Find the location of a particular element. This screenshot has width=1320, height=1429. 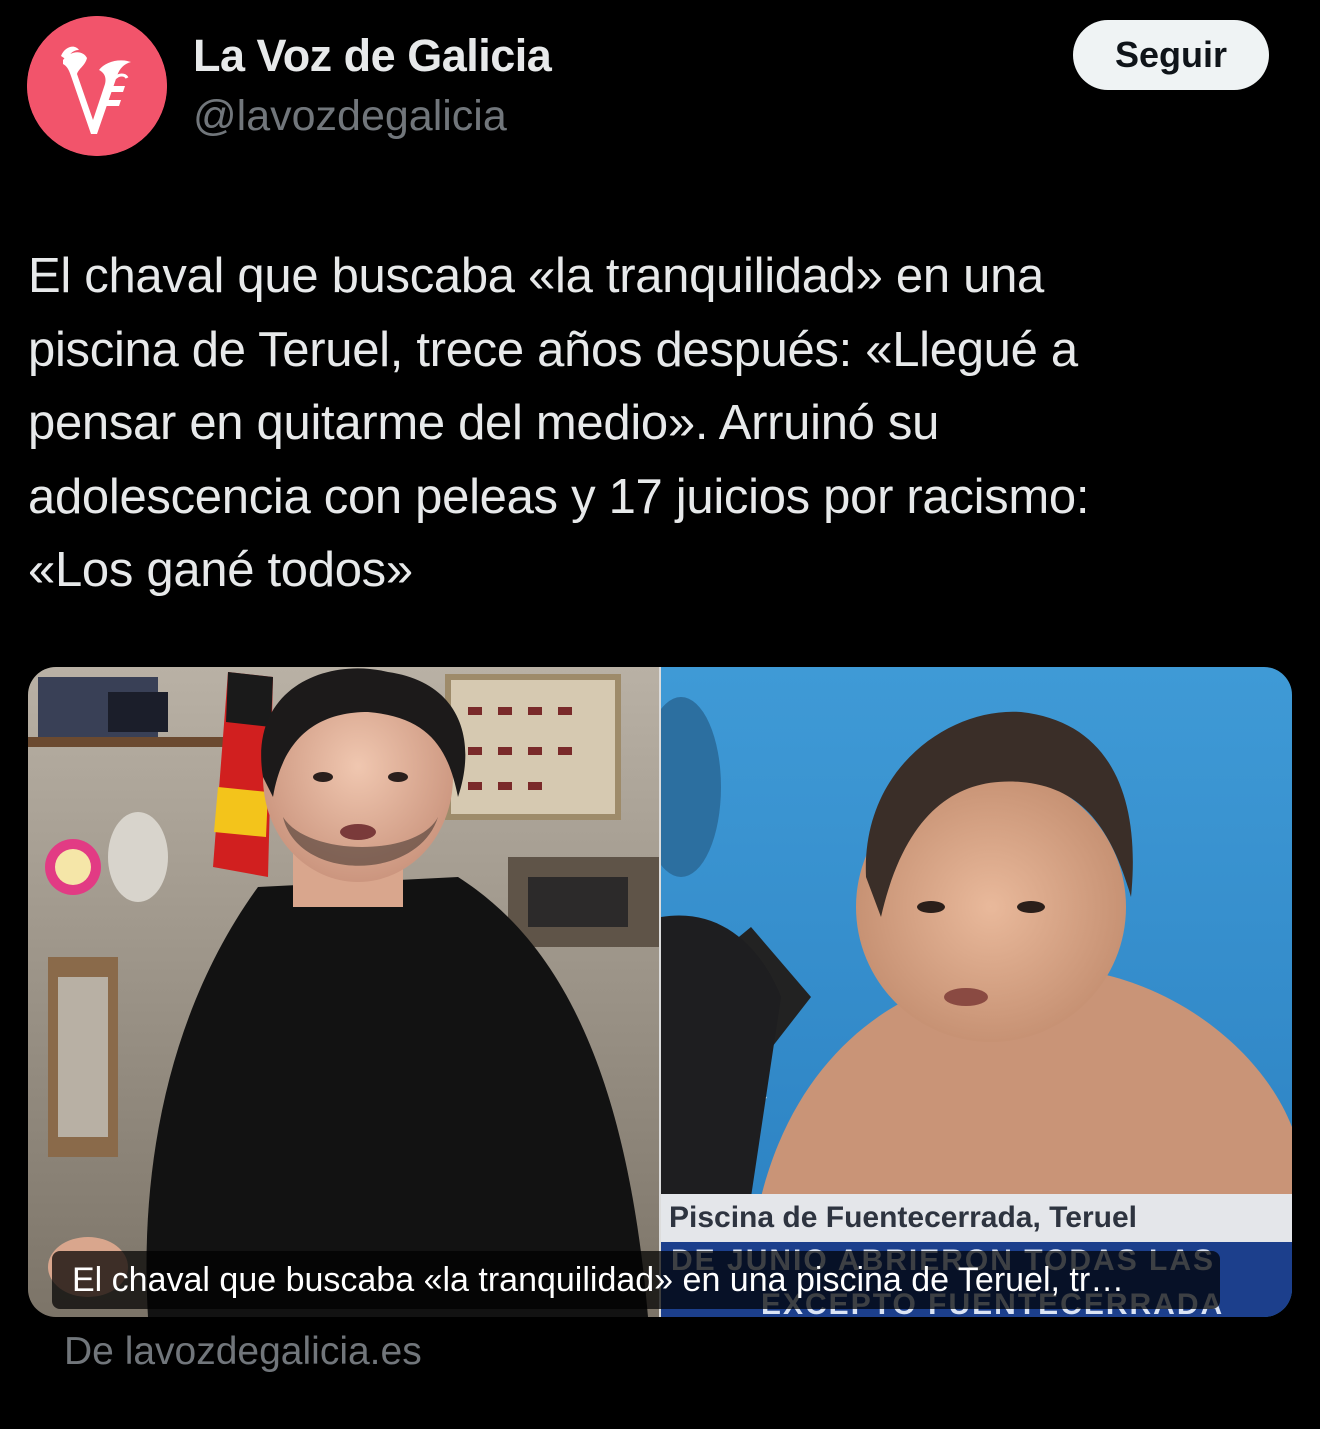

account-display-name: La Voz de Galicia is located at coordinates (372, 56).